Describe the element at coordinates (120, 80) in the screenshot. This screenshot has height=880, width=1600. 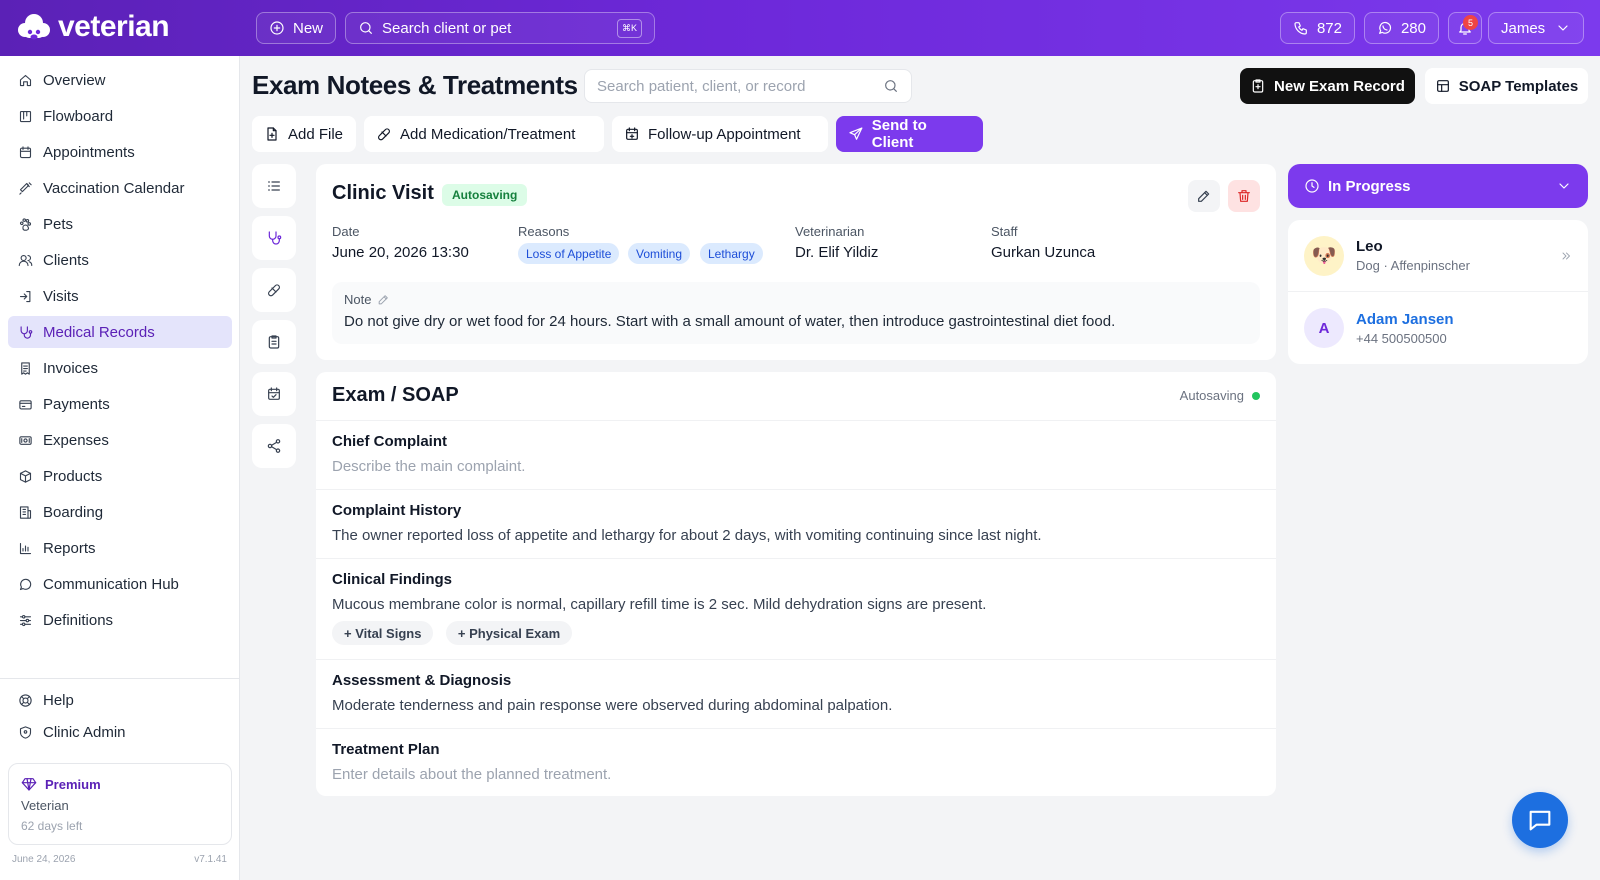
I see `sidebar-item-overview: Overview` at that location.